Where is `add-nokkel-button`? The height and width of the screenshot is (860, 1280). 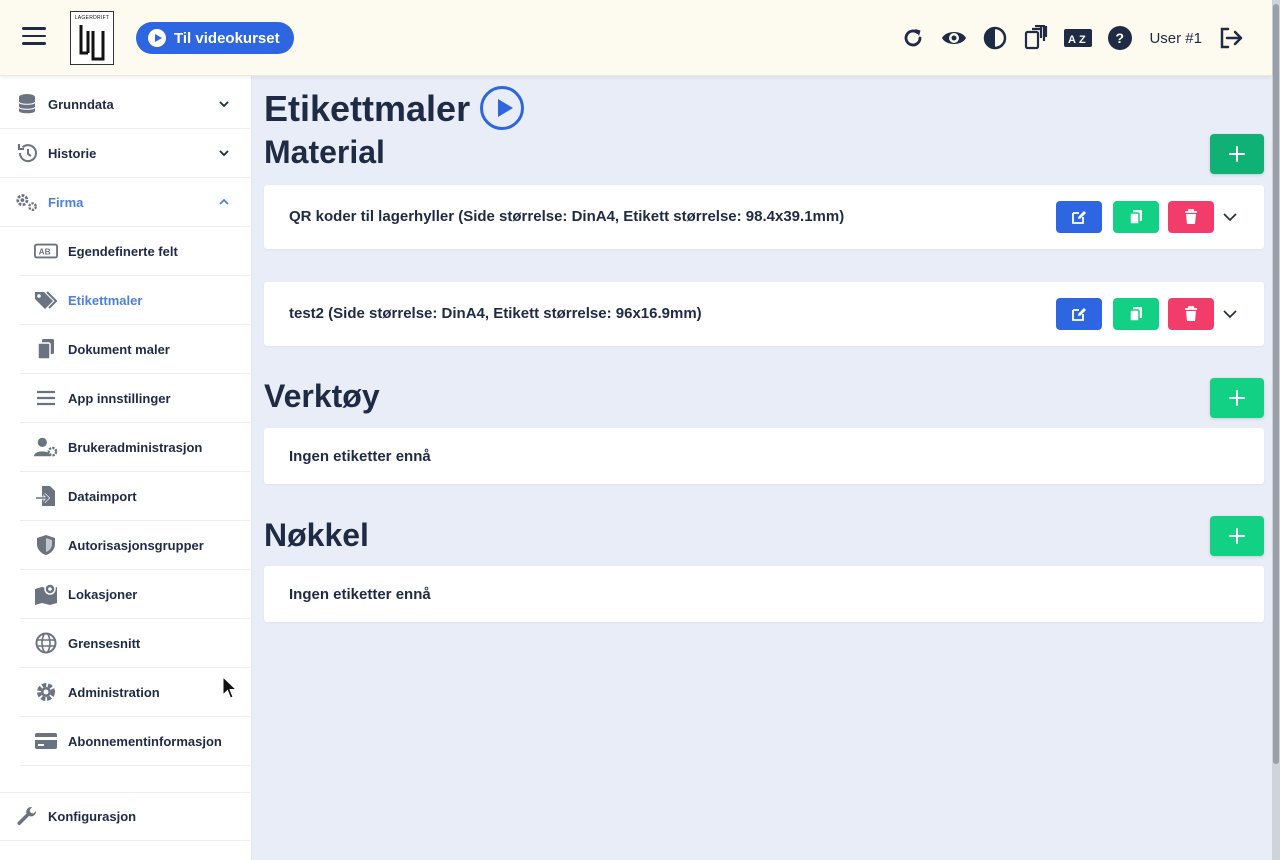 add-nokkel-button is located at coordinates (1237, 536).